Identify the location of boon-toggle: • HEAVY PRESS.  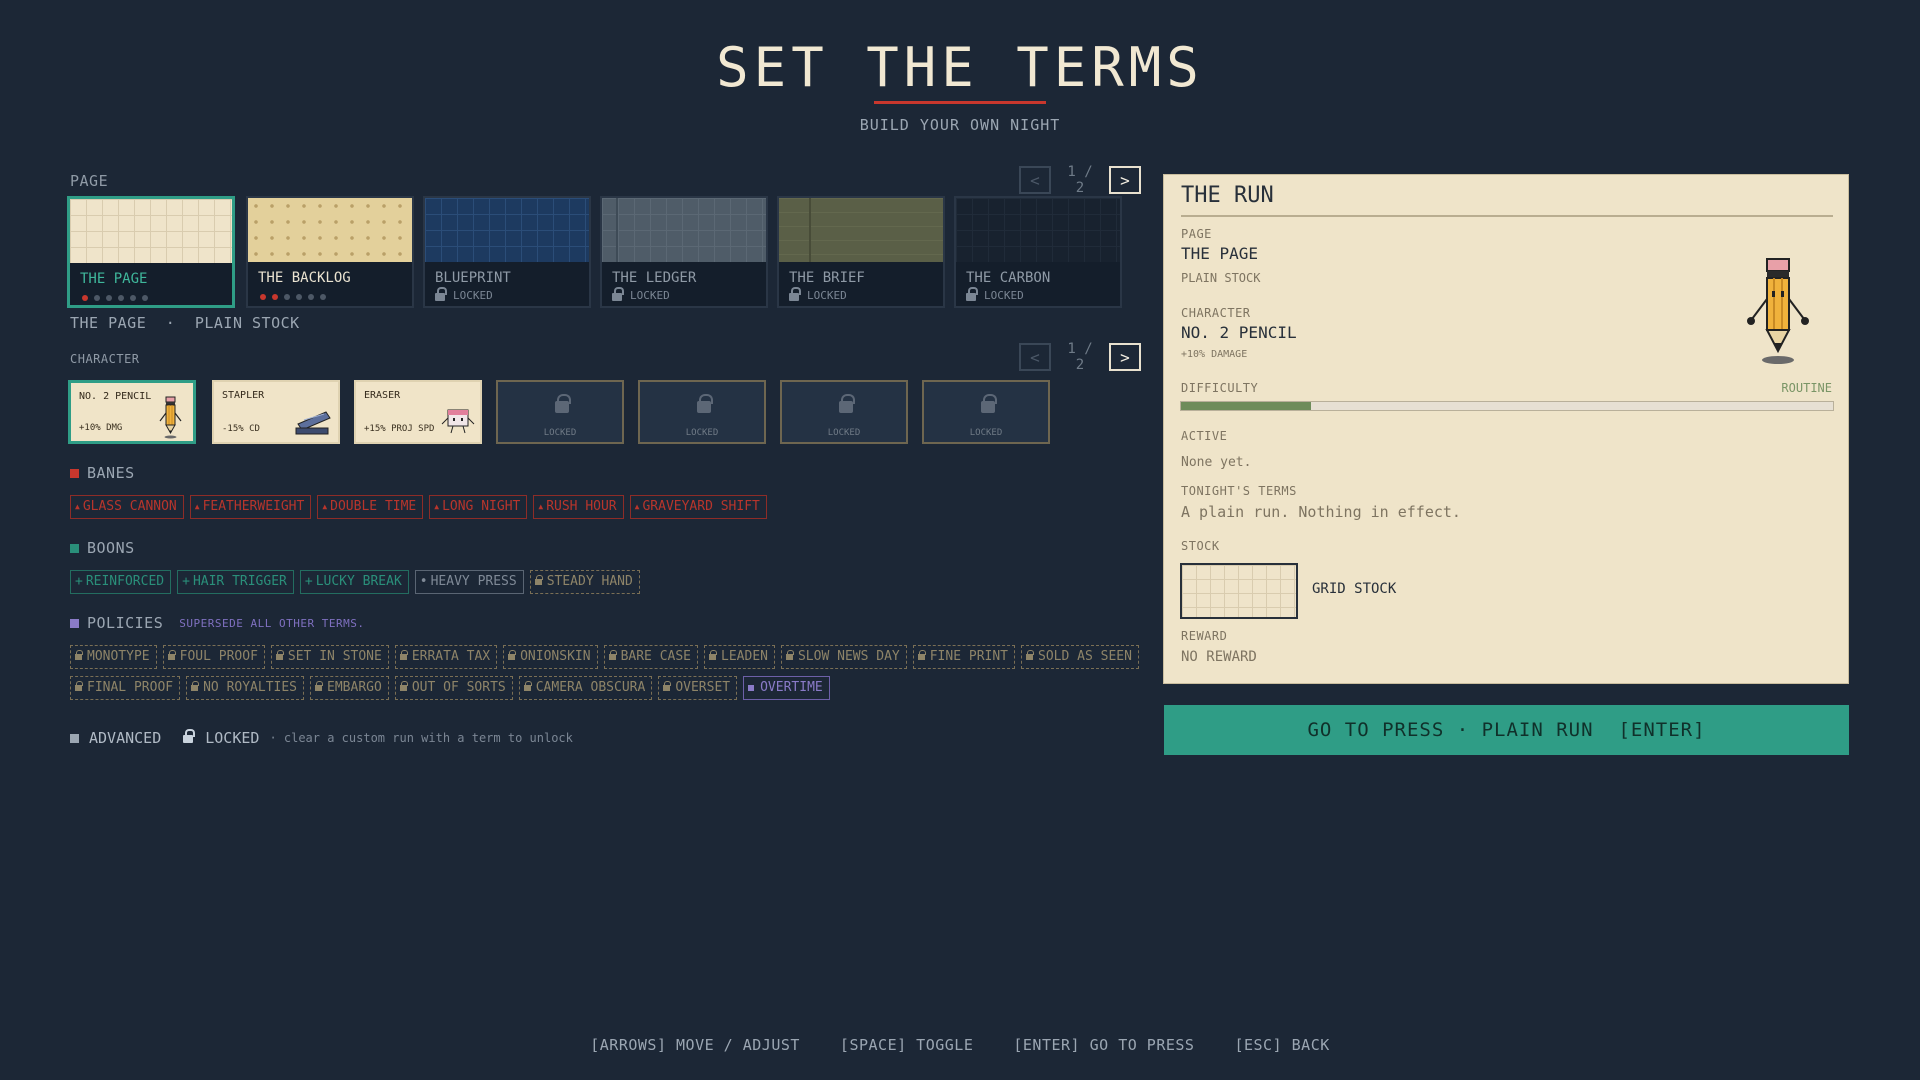
(469, 582).